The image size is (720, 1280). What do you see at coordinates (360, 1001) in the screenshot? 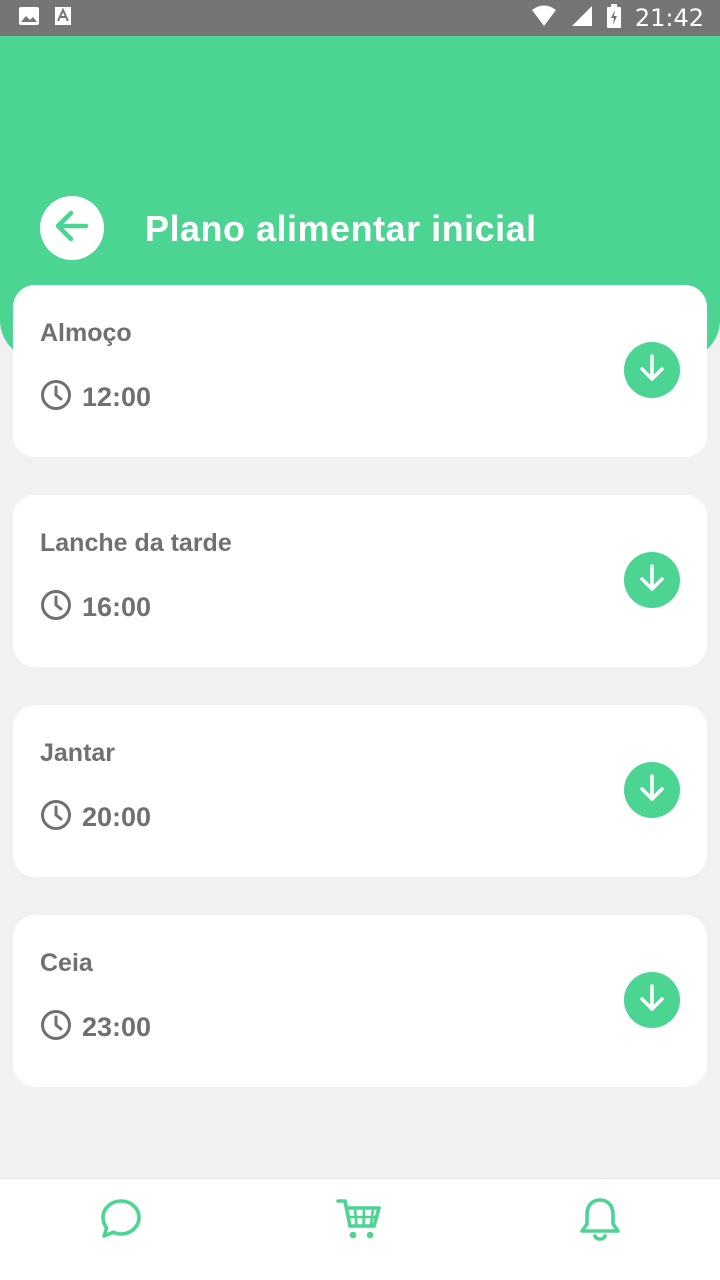
I see `meal-card-ceia: Ceia 23:00` at bounding box center [360, 1001].